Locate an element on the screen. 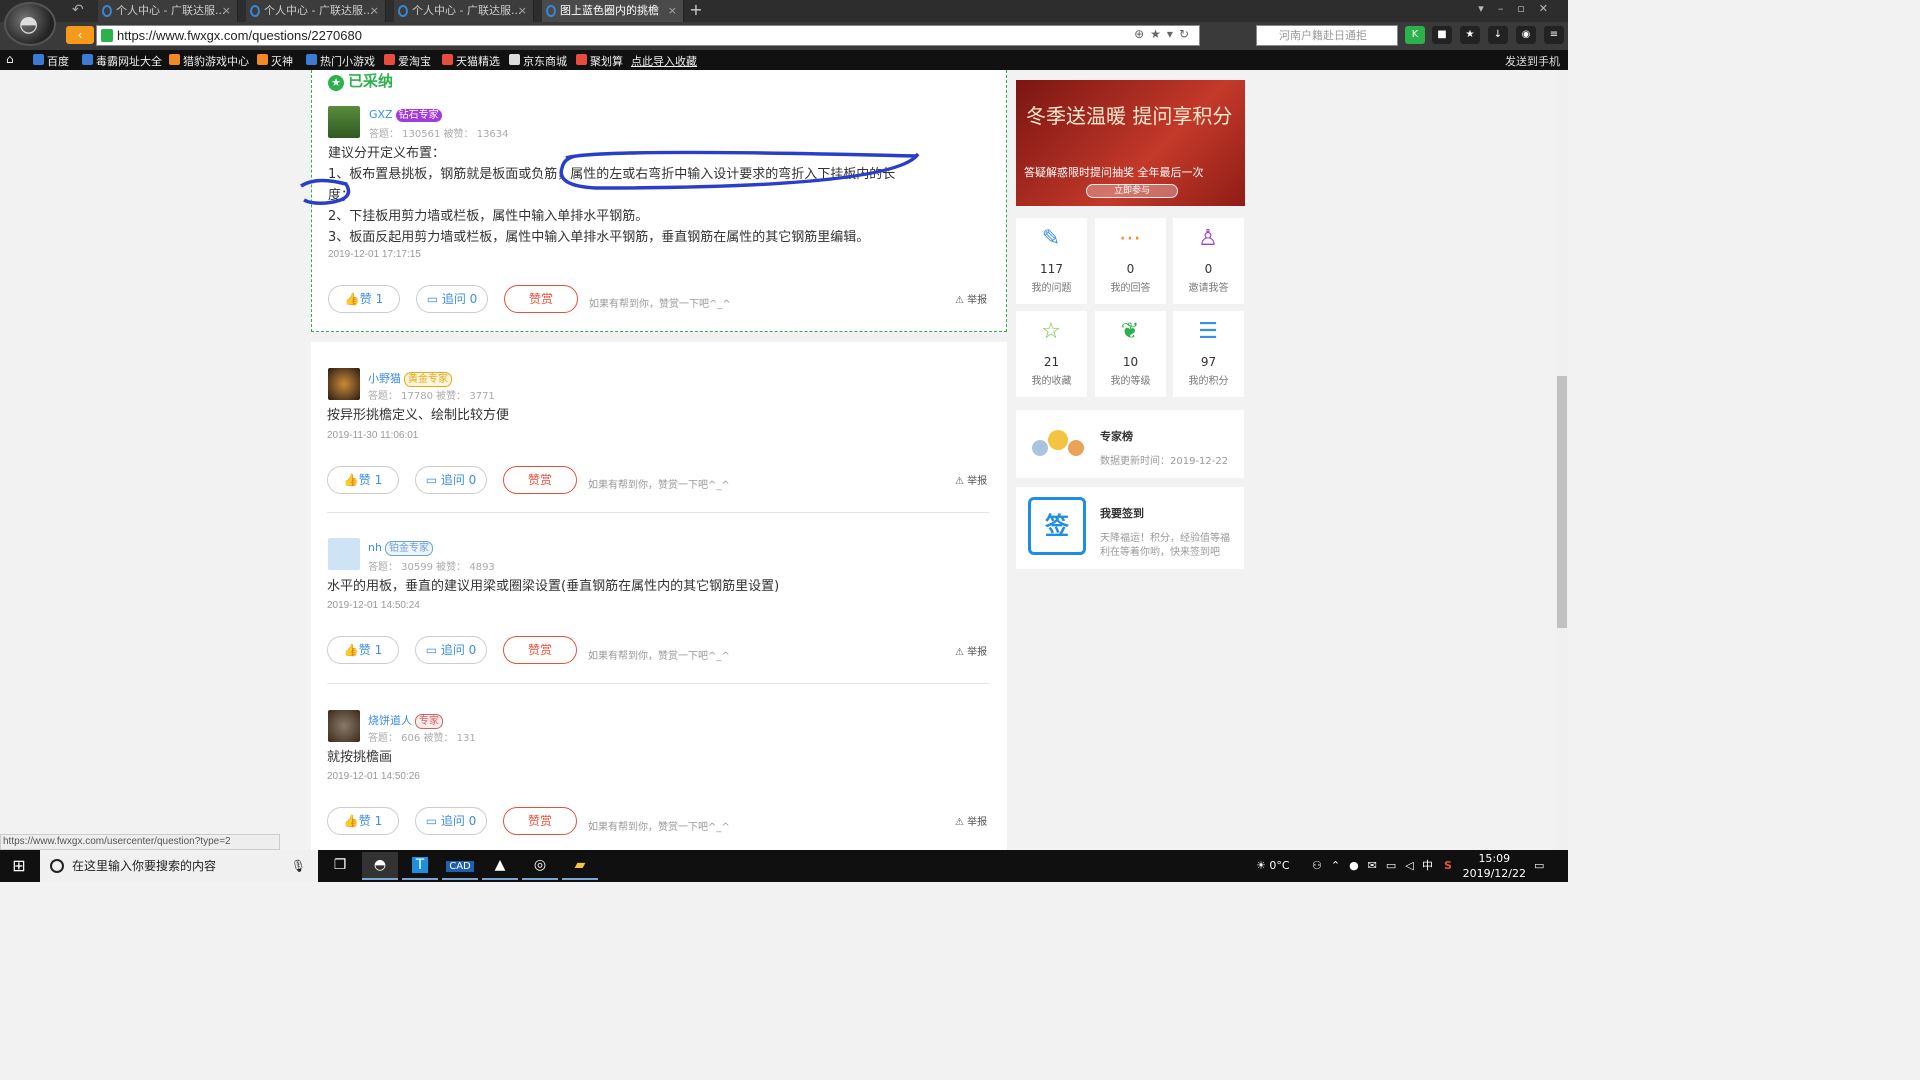  url-actions: ⊕★▾↻ is located at coordinates (1164, 34).